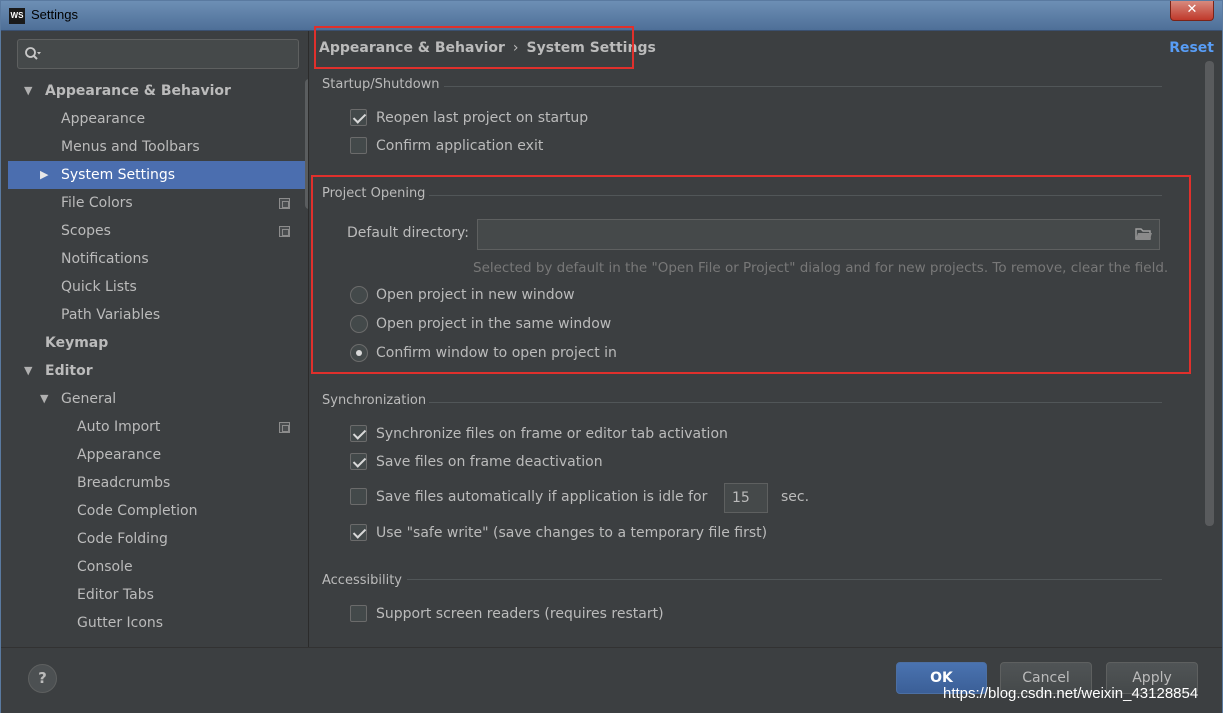  Describe the element at coordinates (105, 259) in the screenshot. I see `sidebar-item-label: Notifications` at that location.